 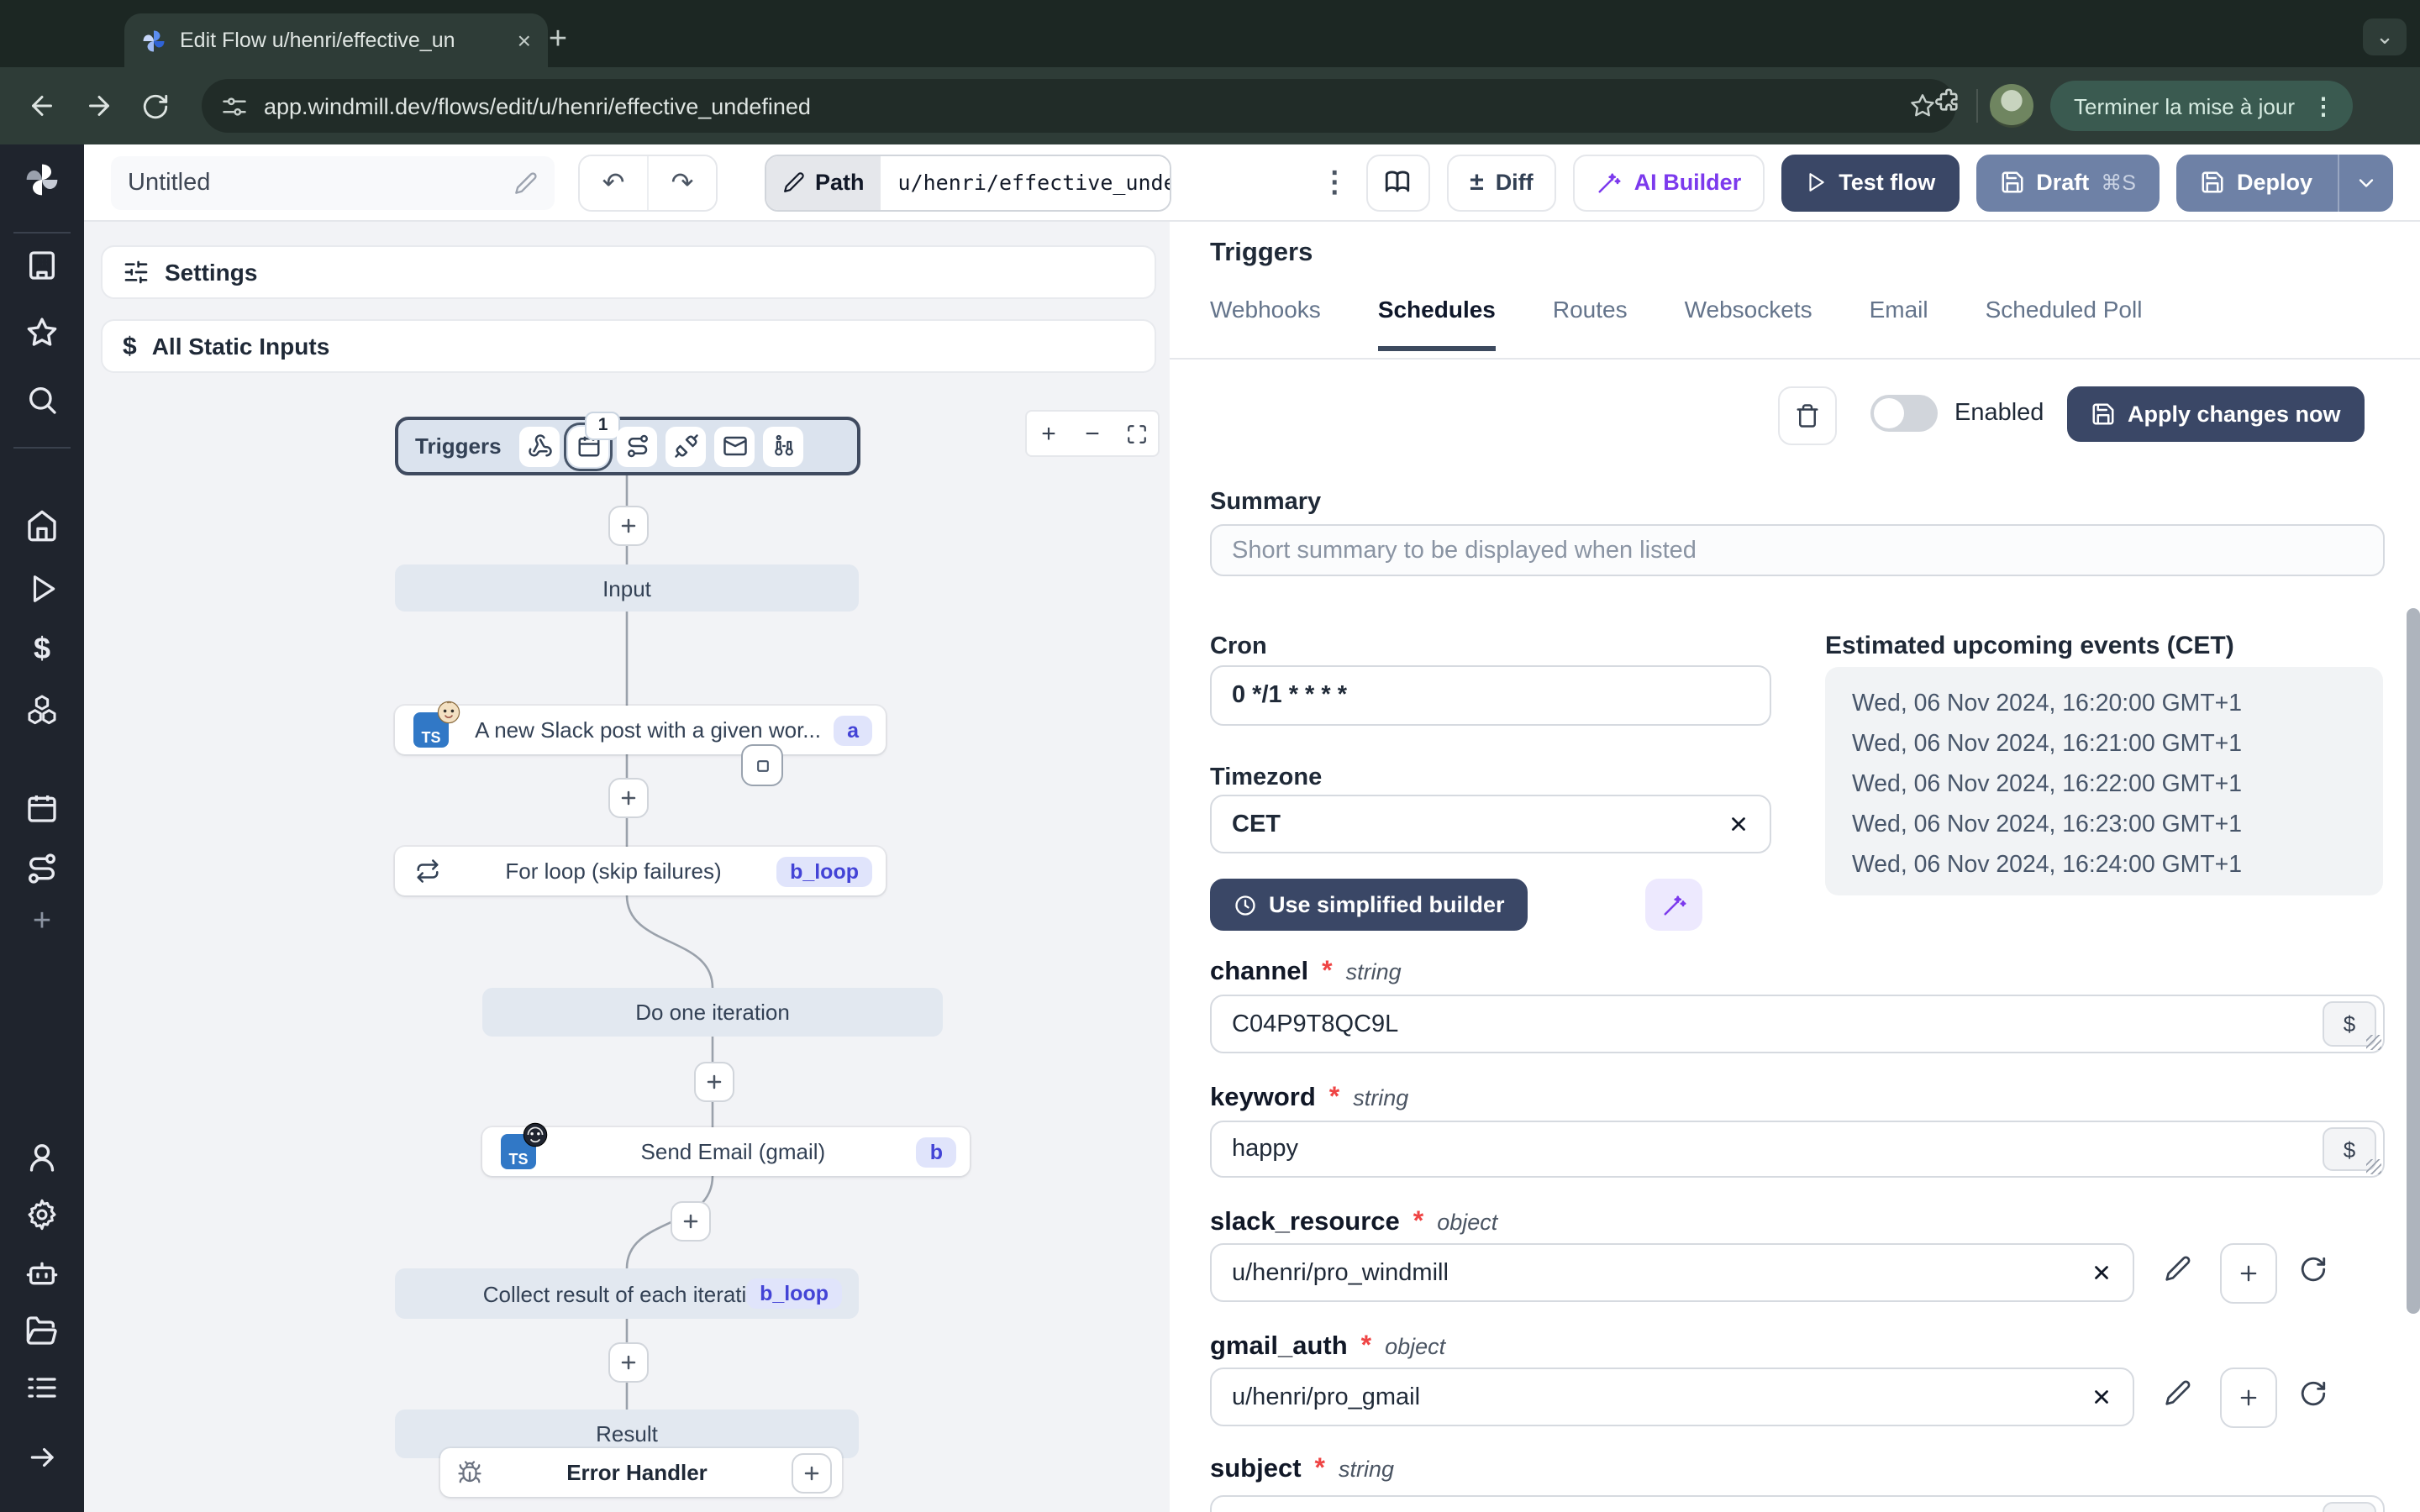 I want to click on trigger-email-icon, so click(x=734, y=446).